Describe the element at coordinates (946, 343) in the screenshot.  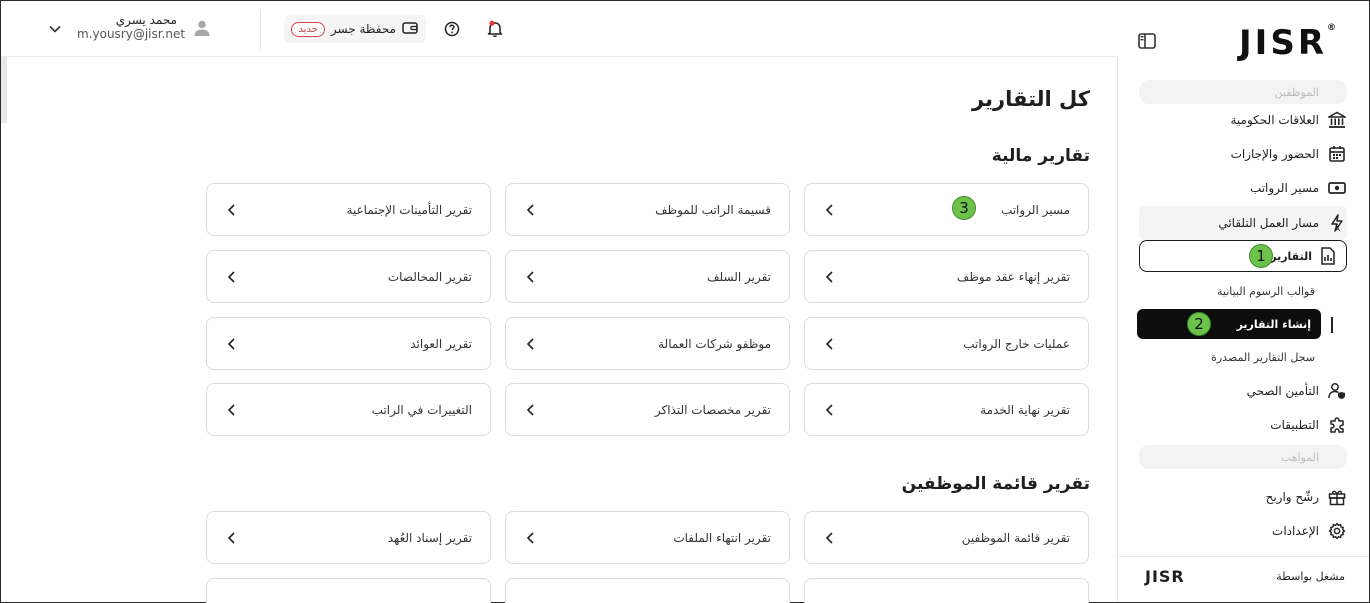
I see `report-card-off-cycle: عمليات خارج الرواتب` at that location.